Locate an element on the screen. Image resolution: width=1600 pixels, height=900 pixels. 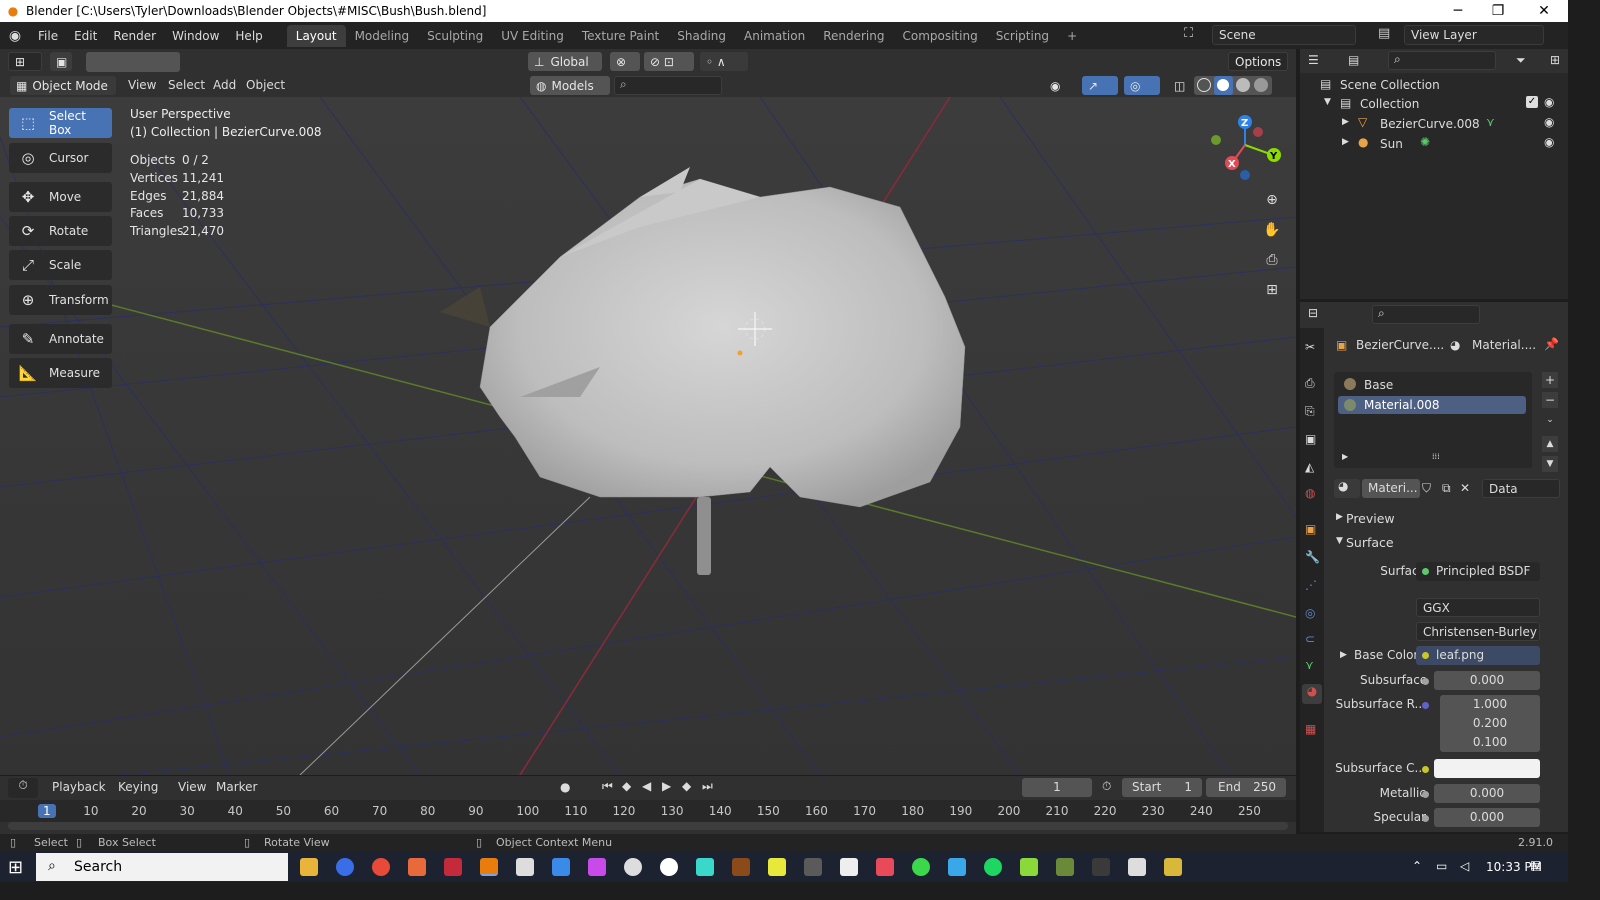
subsurface-radius-z-field: 0.100 is located at coordinates (1490, 742).